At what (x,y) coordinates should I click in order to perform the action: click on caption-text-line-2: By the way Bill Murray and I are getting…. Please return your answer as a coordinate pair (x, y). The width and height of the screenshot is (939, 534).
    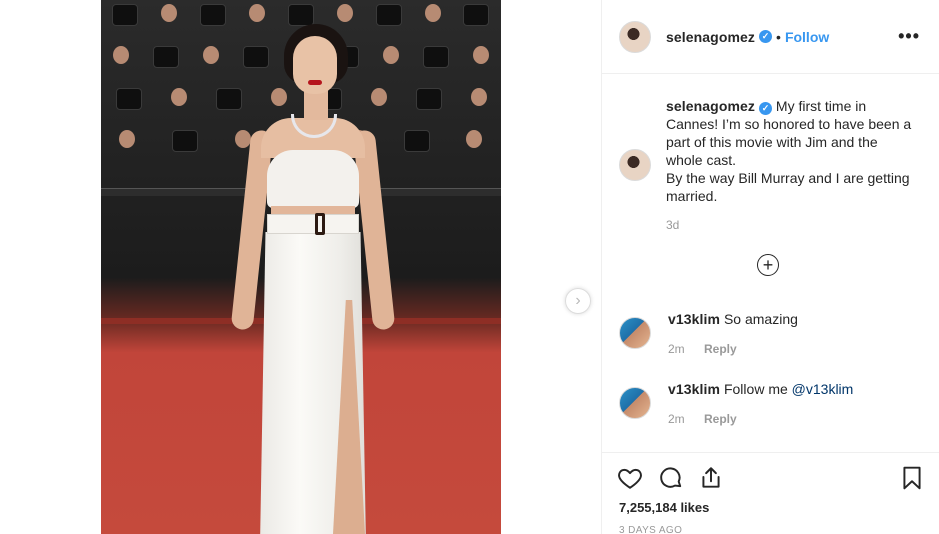
    Looking at the image, I should click on (788, 187).